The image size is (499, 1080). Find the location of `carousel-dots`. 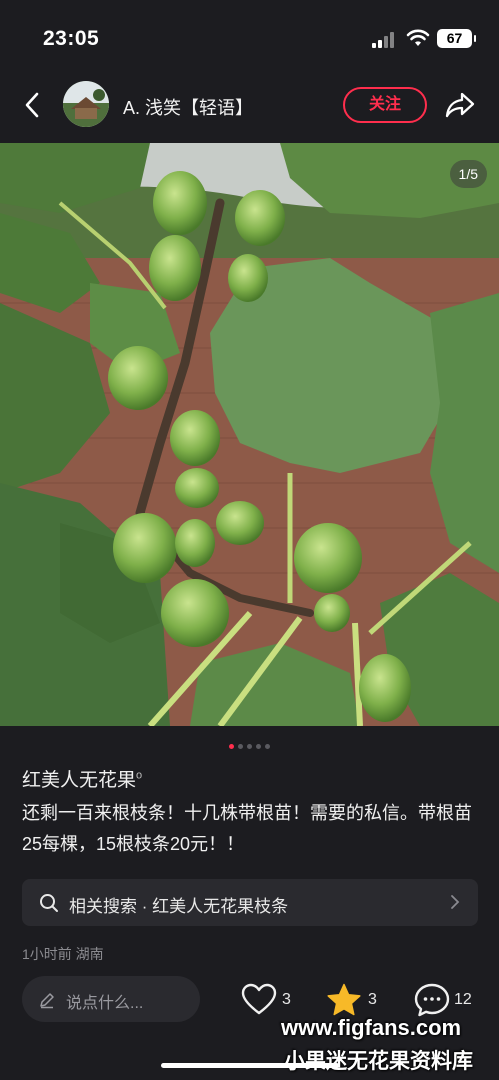

carousel-dots is located at coordinates (249, 742).